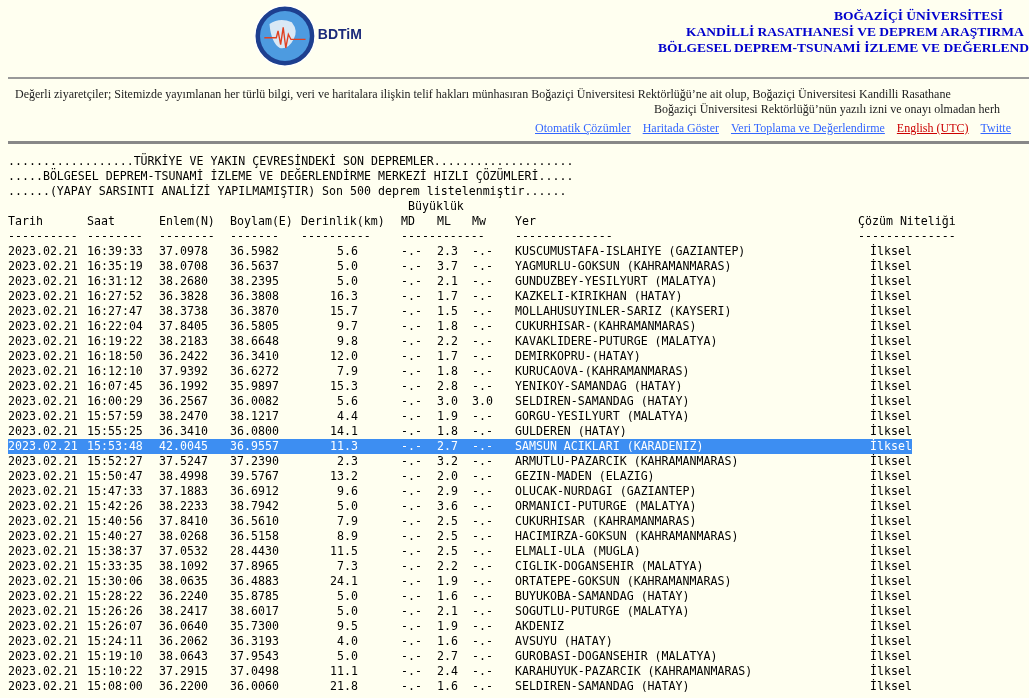  What do you see at coordinates (460, 416) in the screenshot?
I see `table-row: 2023.02.21 15:57:59 38.2470 38.1217 4.4 -.- 1.9 -.- GORGU-YESILYURT (MALATYA) İlksel` at bounding box center [460, 416].